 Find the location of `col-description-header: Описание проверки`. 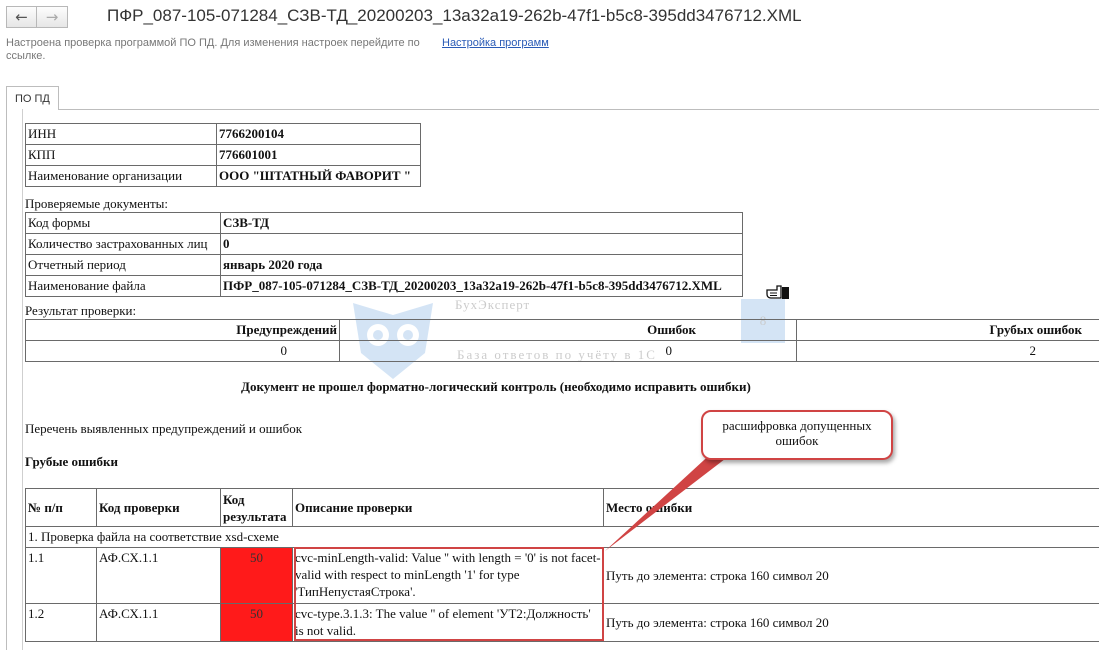

col-description-header: Описание проверки is located at coordinates (448, 507).